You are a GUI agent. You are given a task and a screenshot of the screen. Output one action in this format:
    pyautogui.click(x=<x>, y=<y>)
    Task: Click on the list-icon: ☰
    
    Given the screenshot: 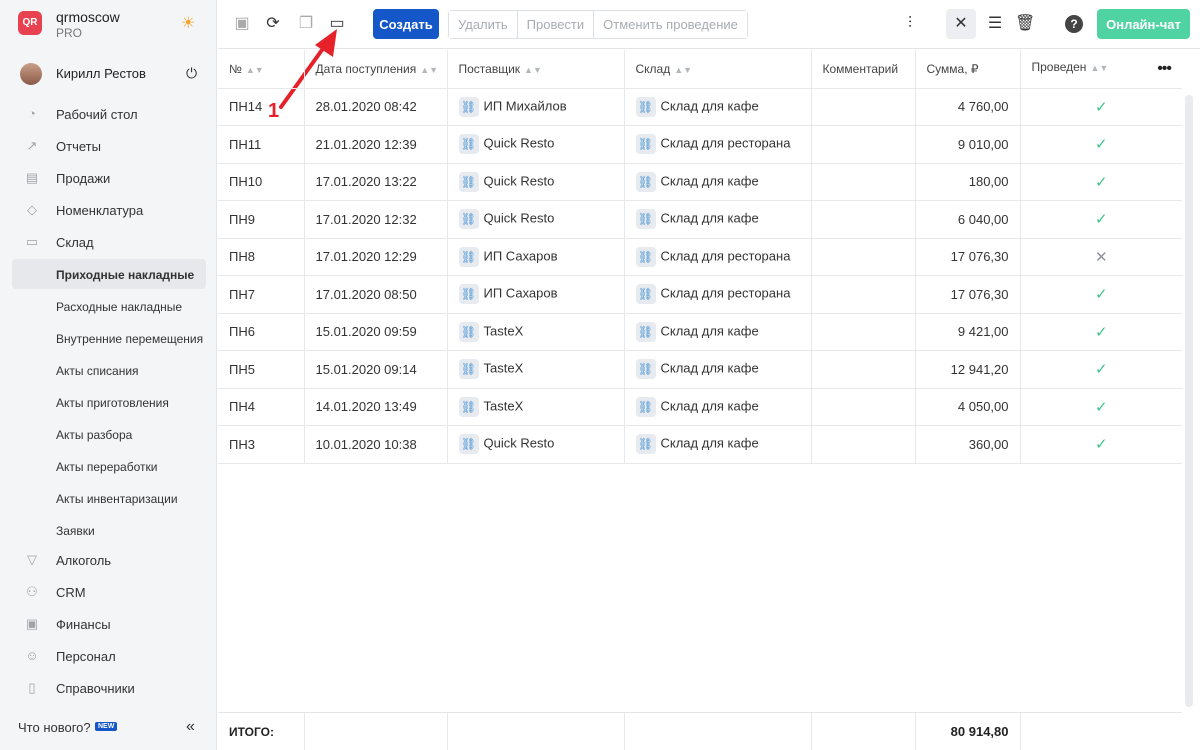 What is the action you would take?
    pyautogui.click(x=995, y=24)
    